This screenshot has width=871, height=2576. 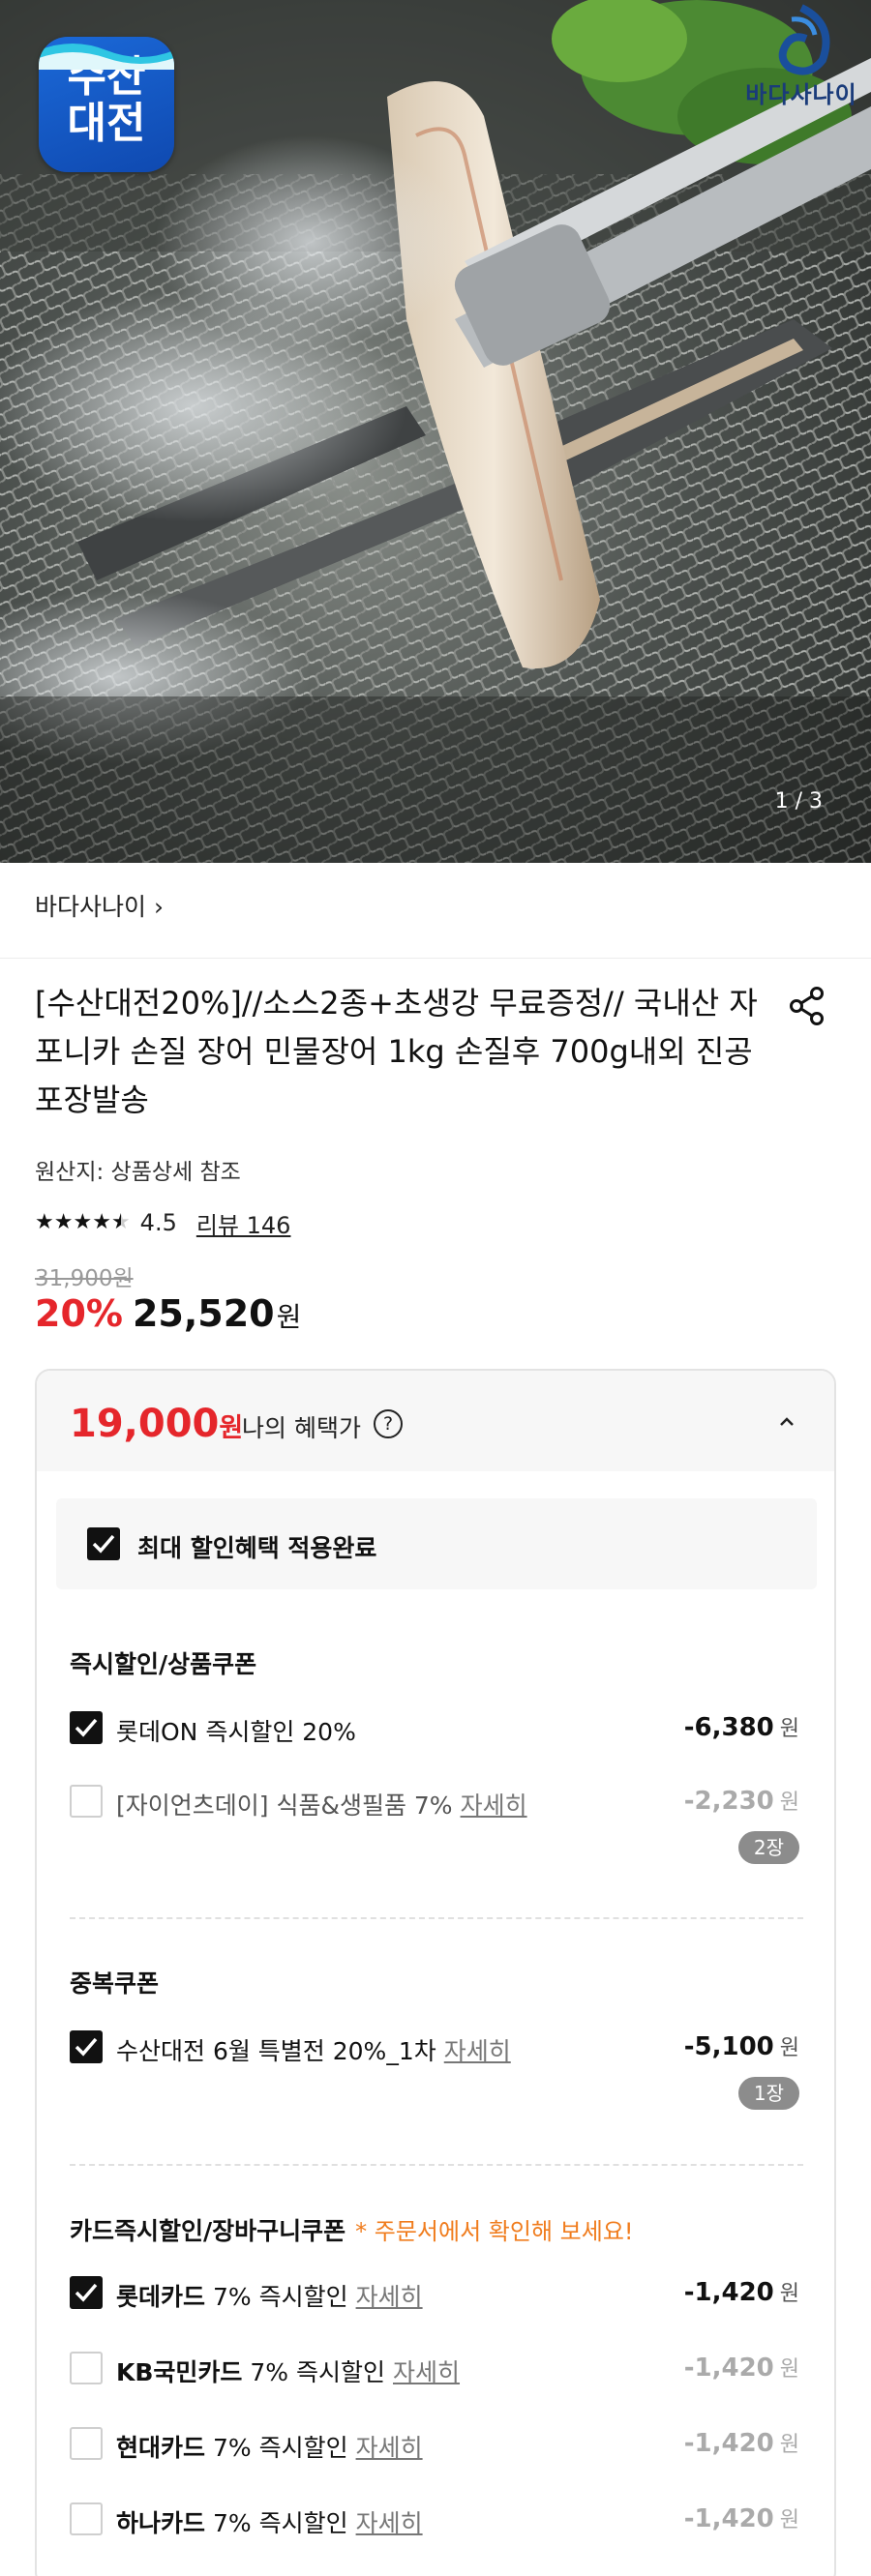 I want to click on sale-price: 25,520, so click(x=203, y=1313).